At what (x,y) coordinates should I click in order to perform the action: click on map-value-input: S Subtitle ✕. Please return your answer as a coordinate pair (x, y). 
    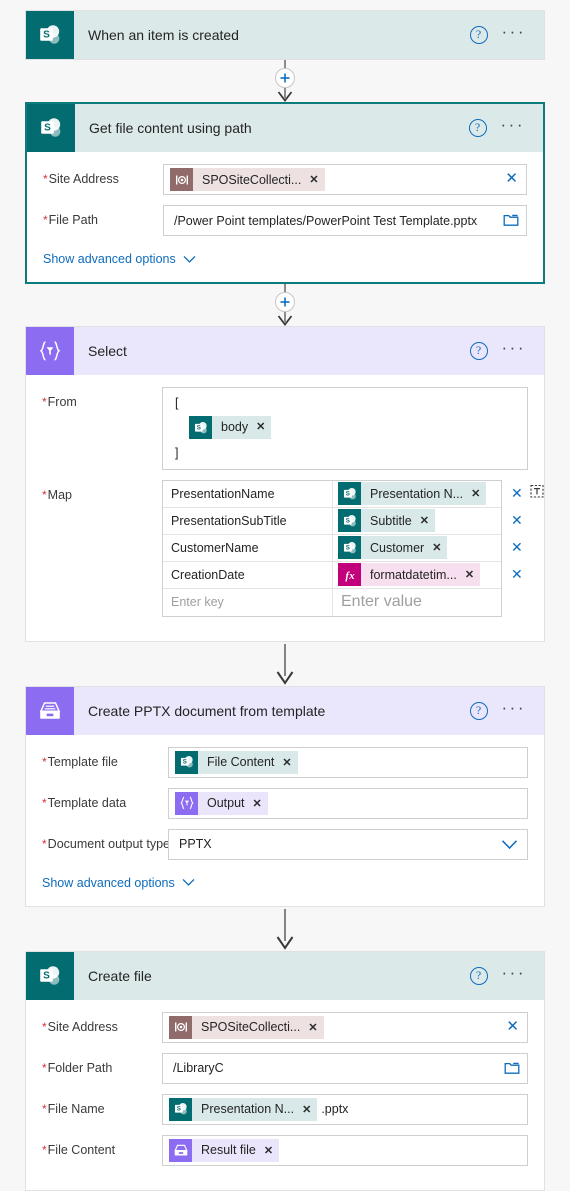
    Looking at the image, I should click on (417, 521).